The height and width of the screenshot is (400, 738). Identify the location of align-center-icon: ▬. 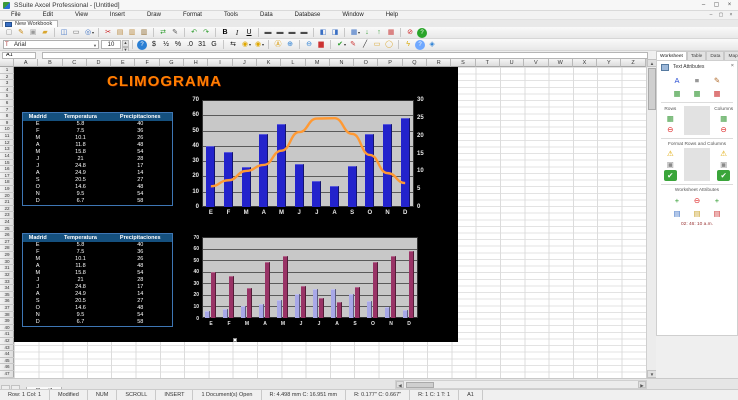
(280, 33).